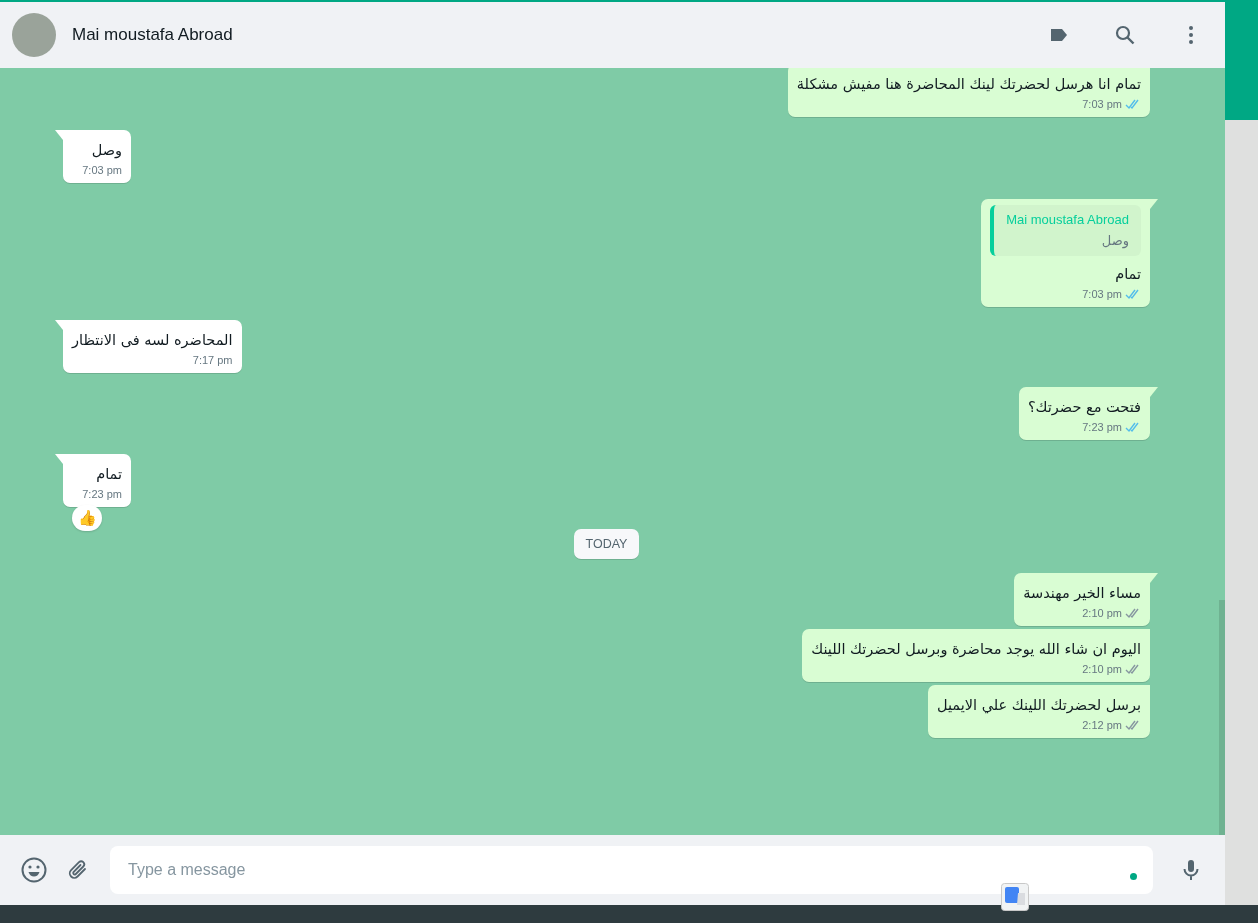 This screenshot has width=1258, height=923. I want to click on message-text: المحاضره لسه فى الانتظار, so click(152, 340).